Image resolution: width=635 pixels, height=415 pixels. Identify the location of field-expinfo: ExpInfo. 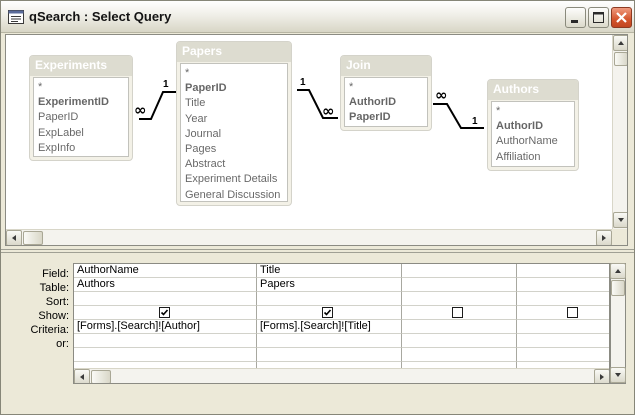
(83, 148).